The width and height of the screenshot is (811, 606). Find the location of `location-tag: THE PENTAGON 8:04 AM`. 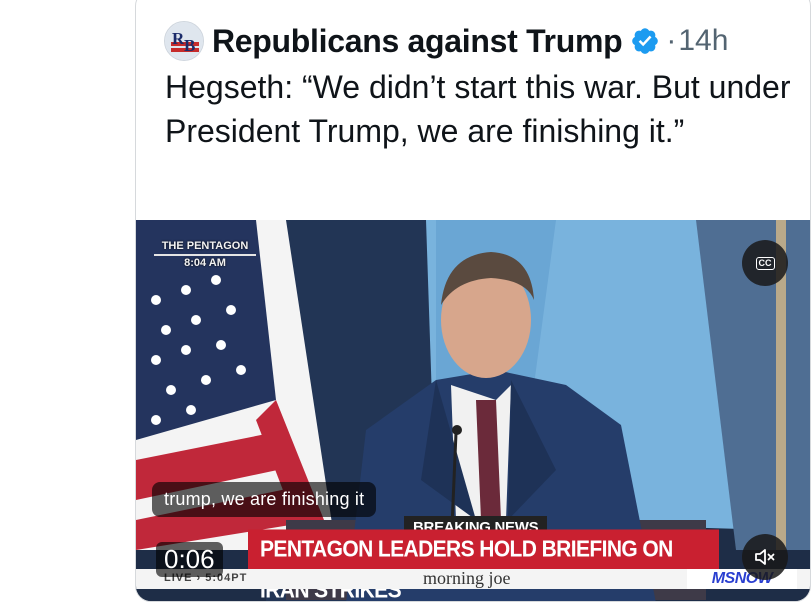

location-tag: THE PENTAGON 8:04 AM is located at coordinates (205, 254).